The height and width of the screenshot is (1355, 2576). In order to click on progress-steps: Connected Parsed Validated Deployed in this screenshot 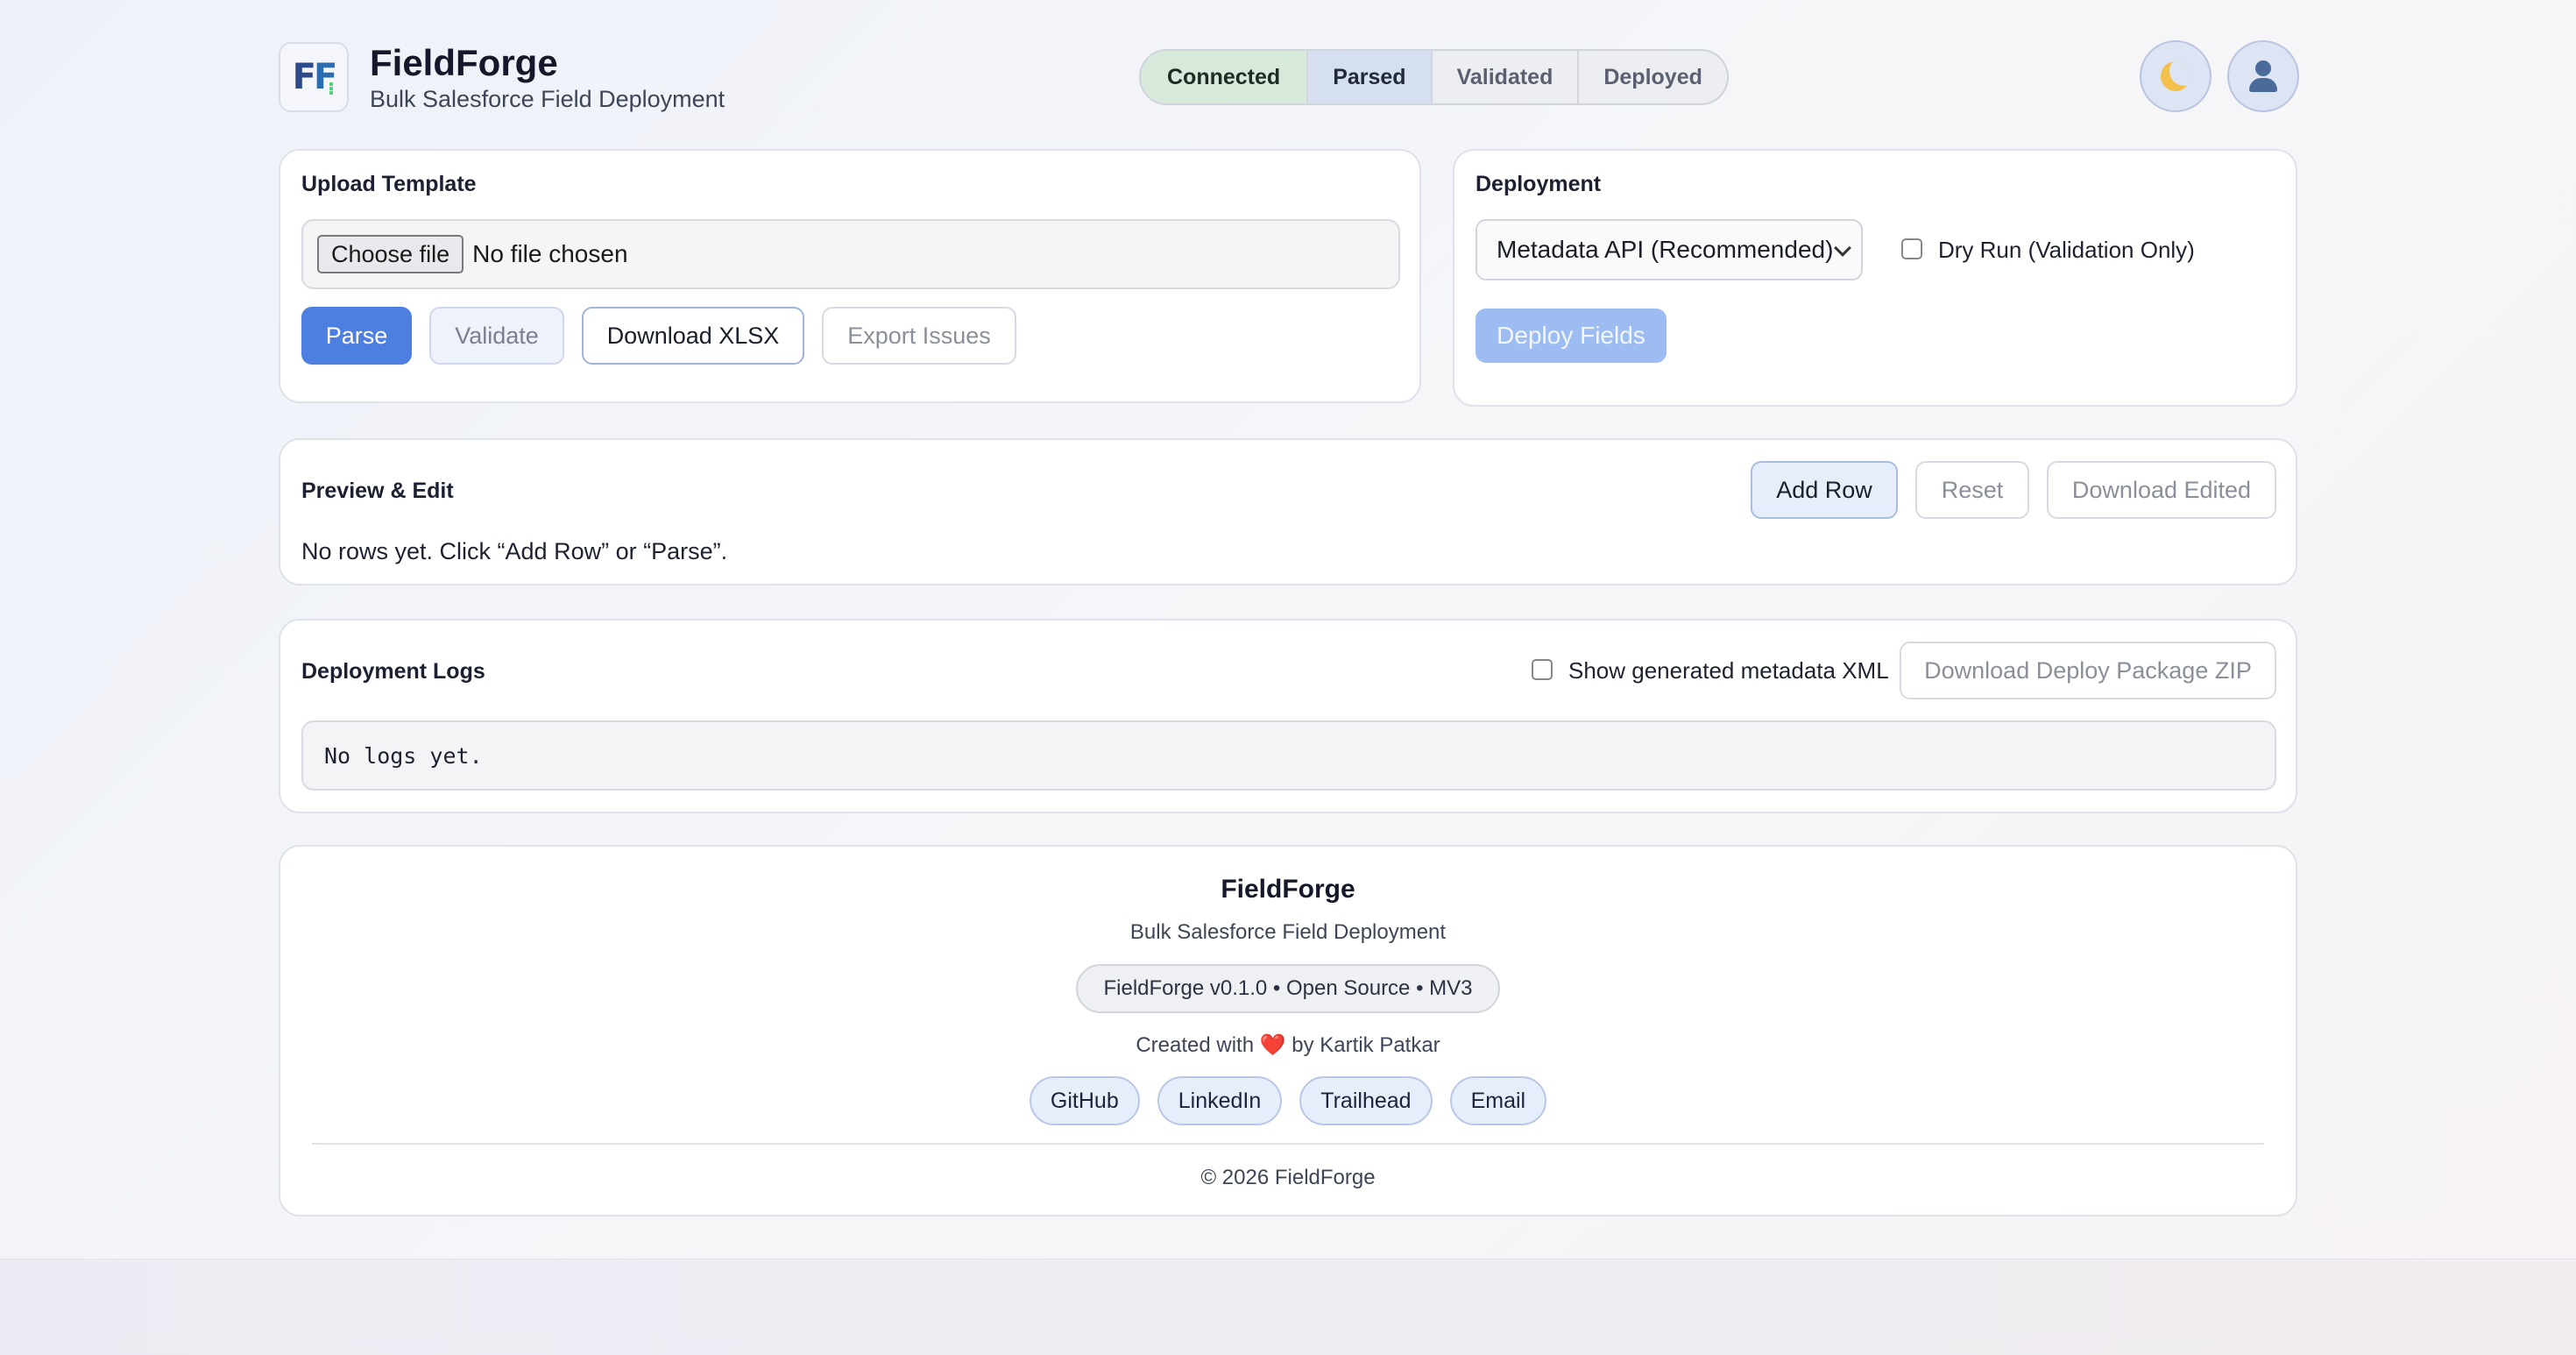, I will do `click(1434, 77)`.